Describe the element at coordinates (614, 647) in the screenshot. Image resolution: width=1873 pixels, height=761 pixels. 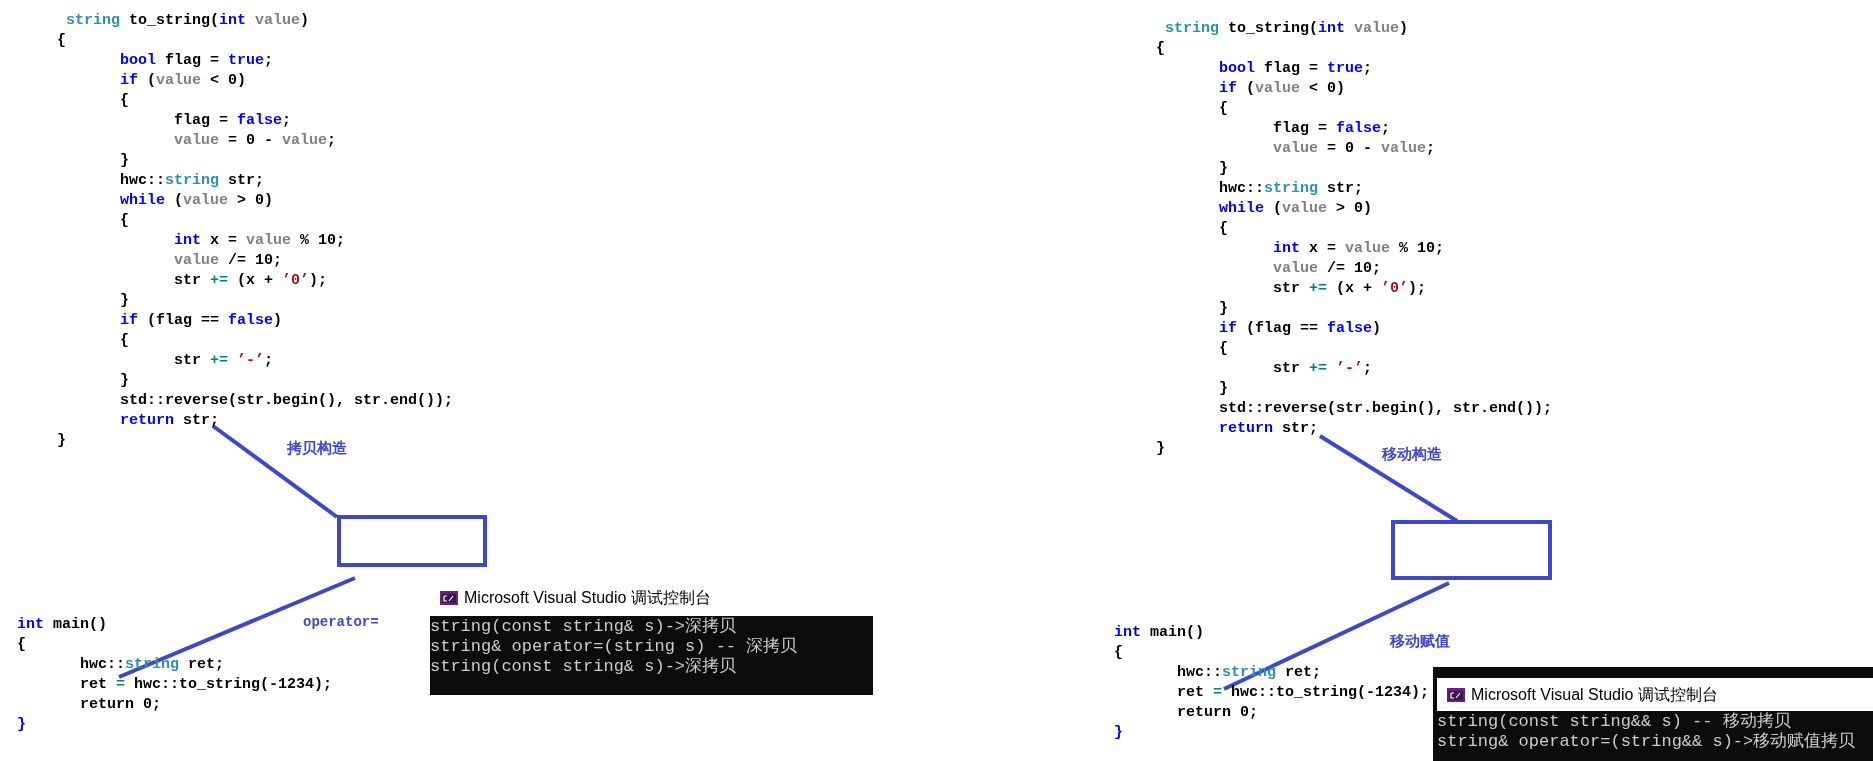
I see `console-line: string& operator=(string s) -- 深拷贝` at that location.